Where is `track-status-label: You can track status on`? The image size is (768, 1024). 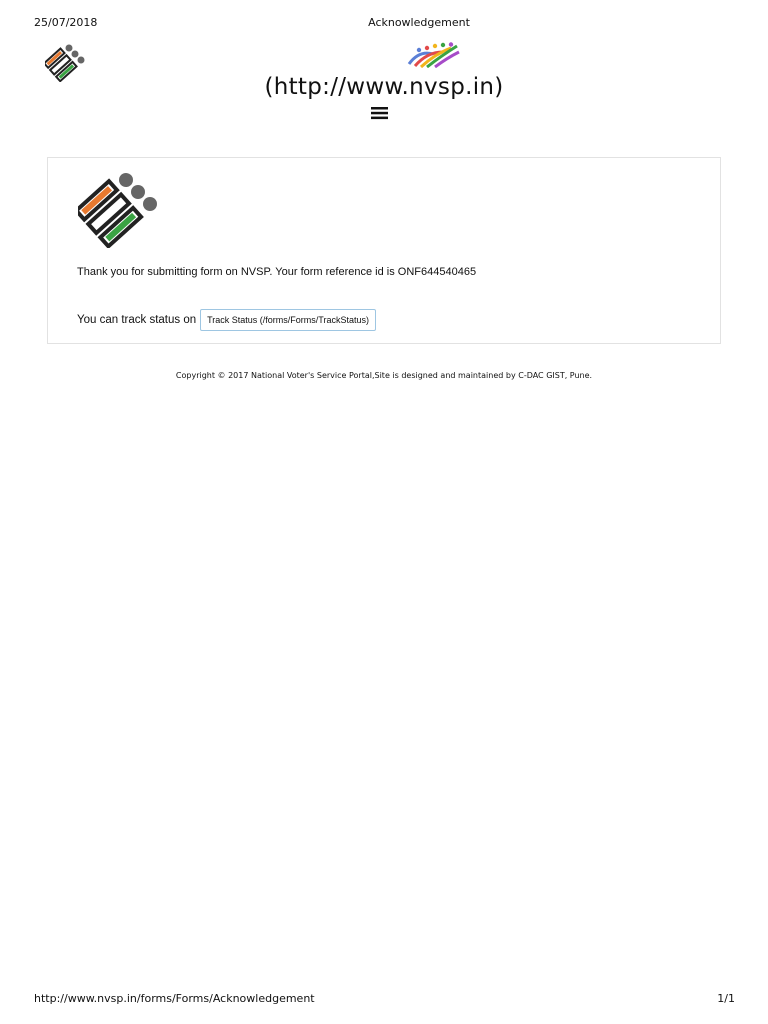 track-status-label: You can track status on is located at coordinates (137, 320).